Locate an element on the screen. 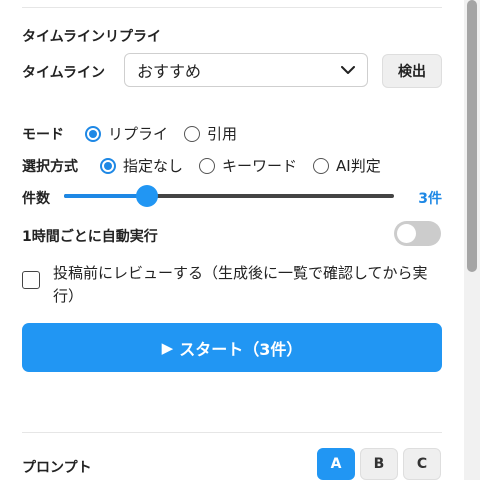 The height and width of the screenshot is (480, 480). auto-run-toggle is located at coordinates (417, 233).